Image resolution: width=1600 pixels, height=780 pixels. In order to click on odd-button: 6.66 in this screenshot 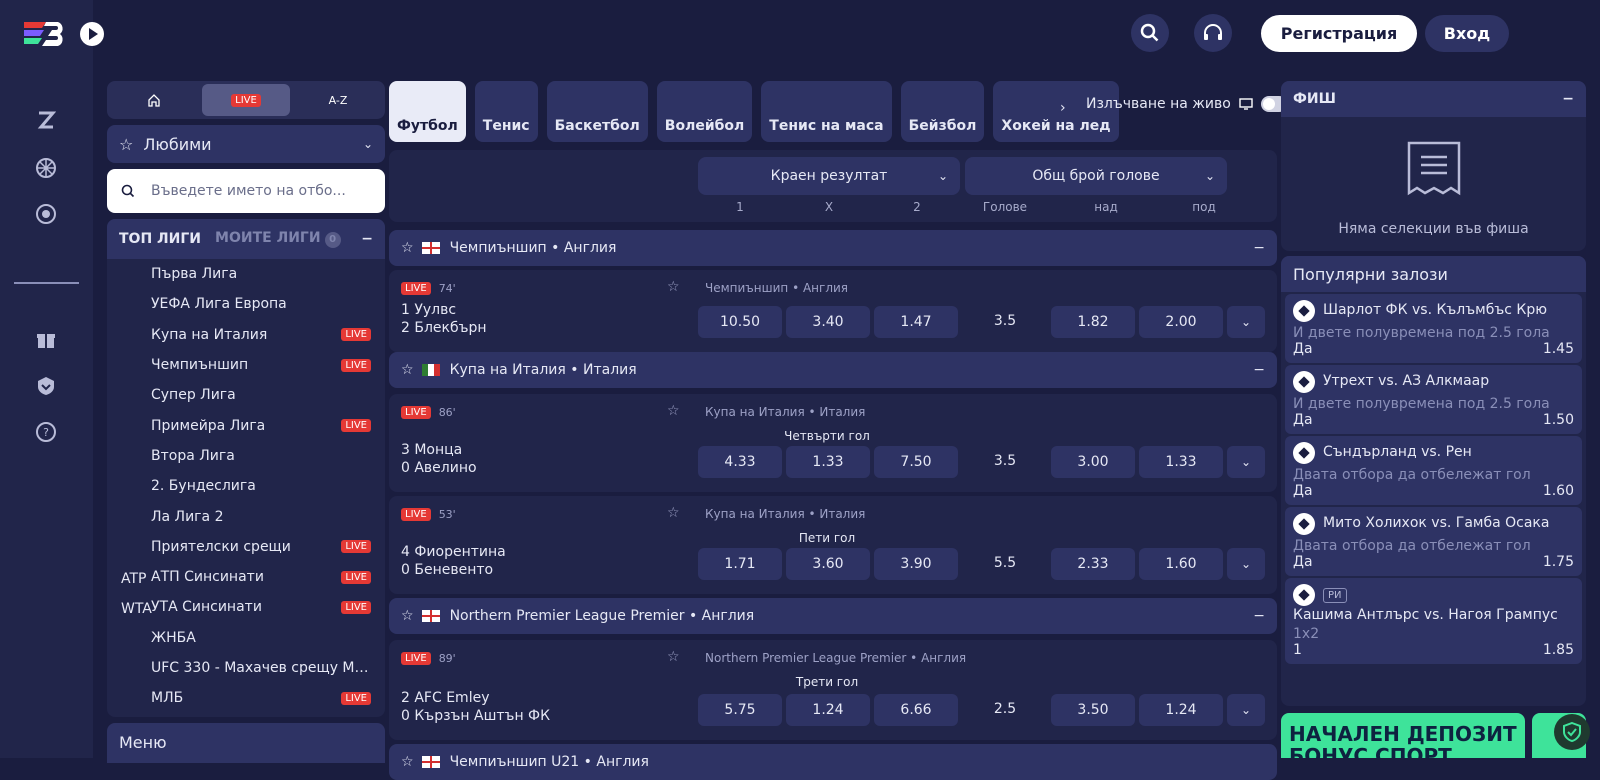, I will do `click(916, 710)`.